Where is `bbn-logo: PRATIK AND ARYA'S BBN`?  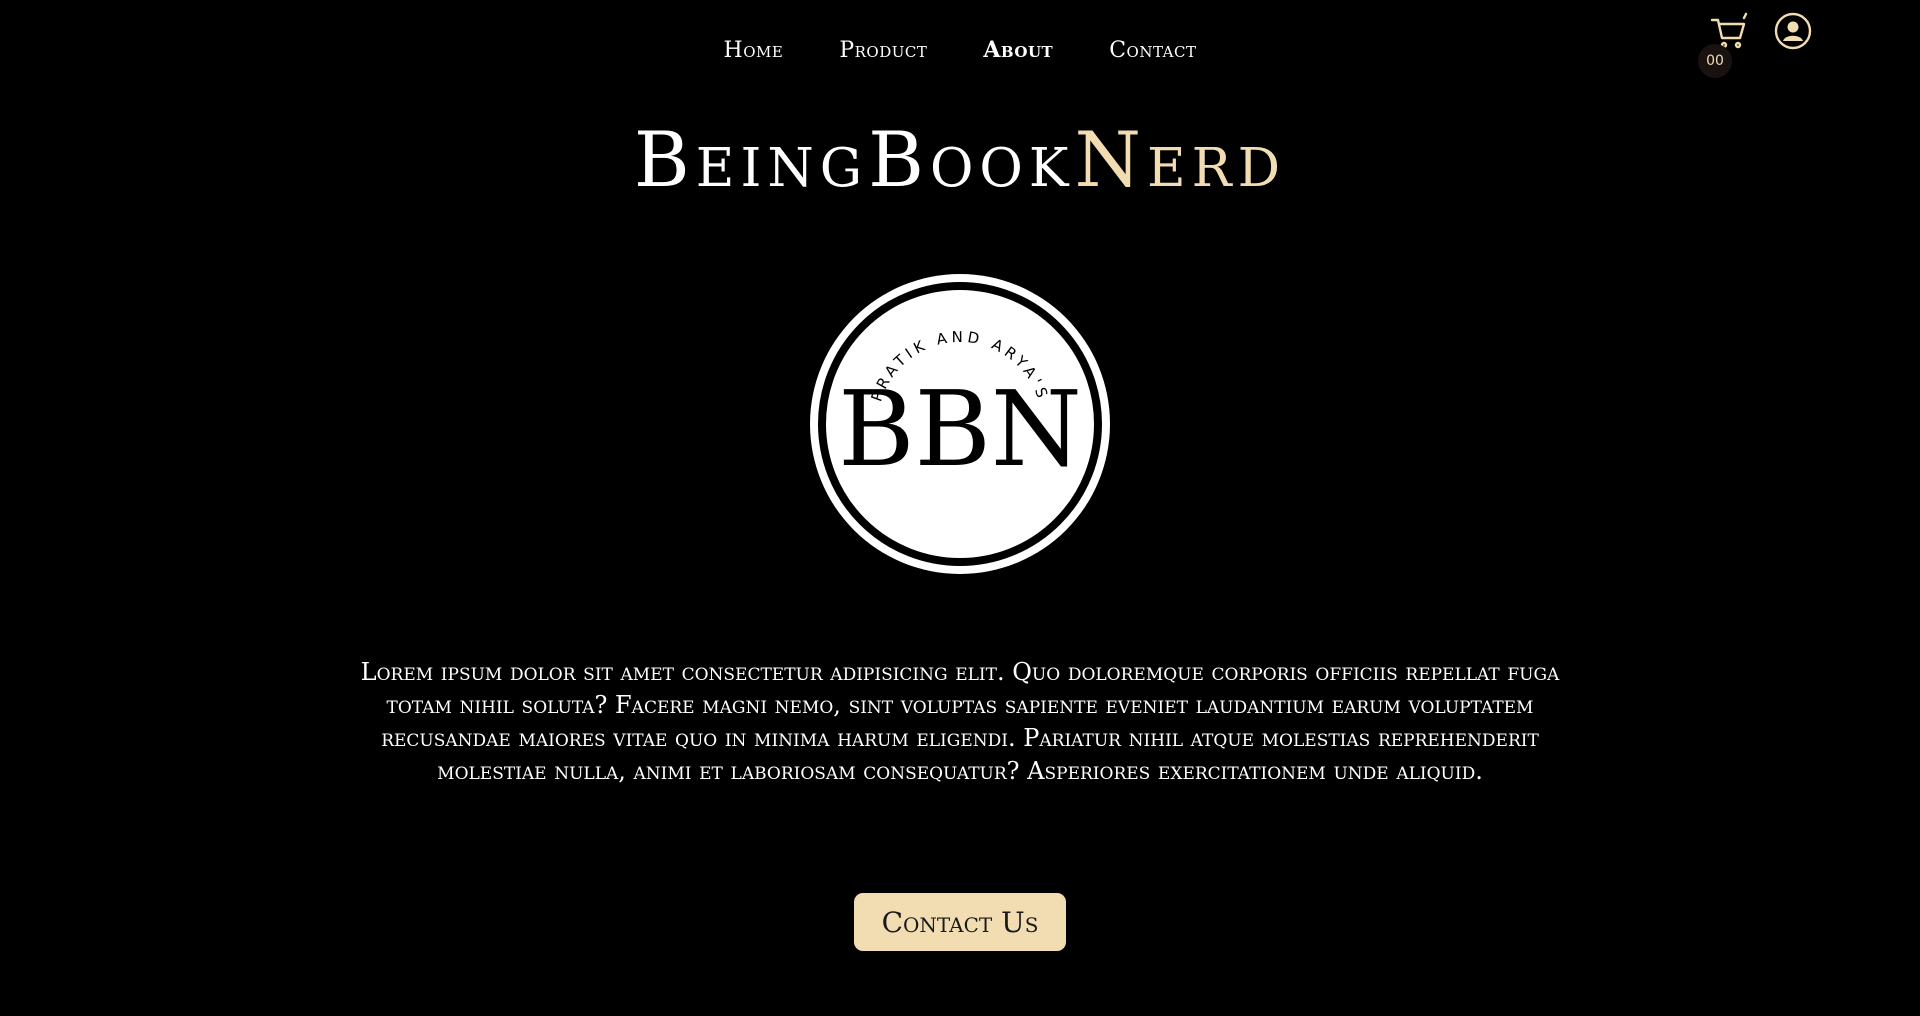 bbn-logo: PRATIK AND ARYA'S BBN is located at coordinates (960, 424).